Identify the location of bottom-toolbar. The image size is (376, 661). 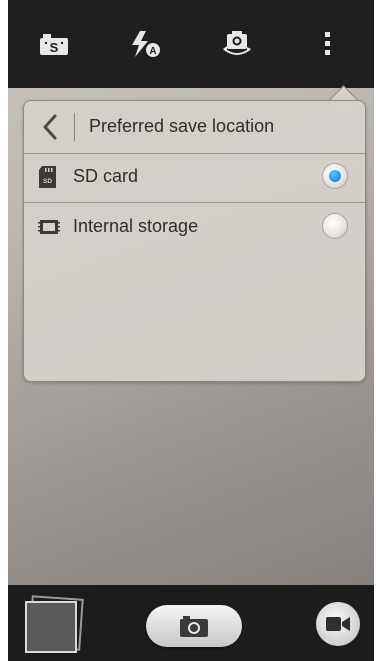
(191, 623).